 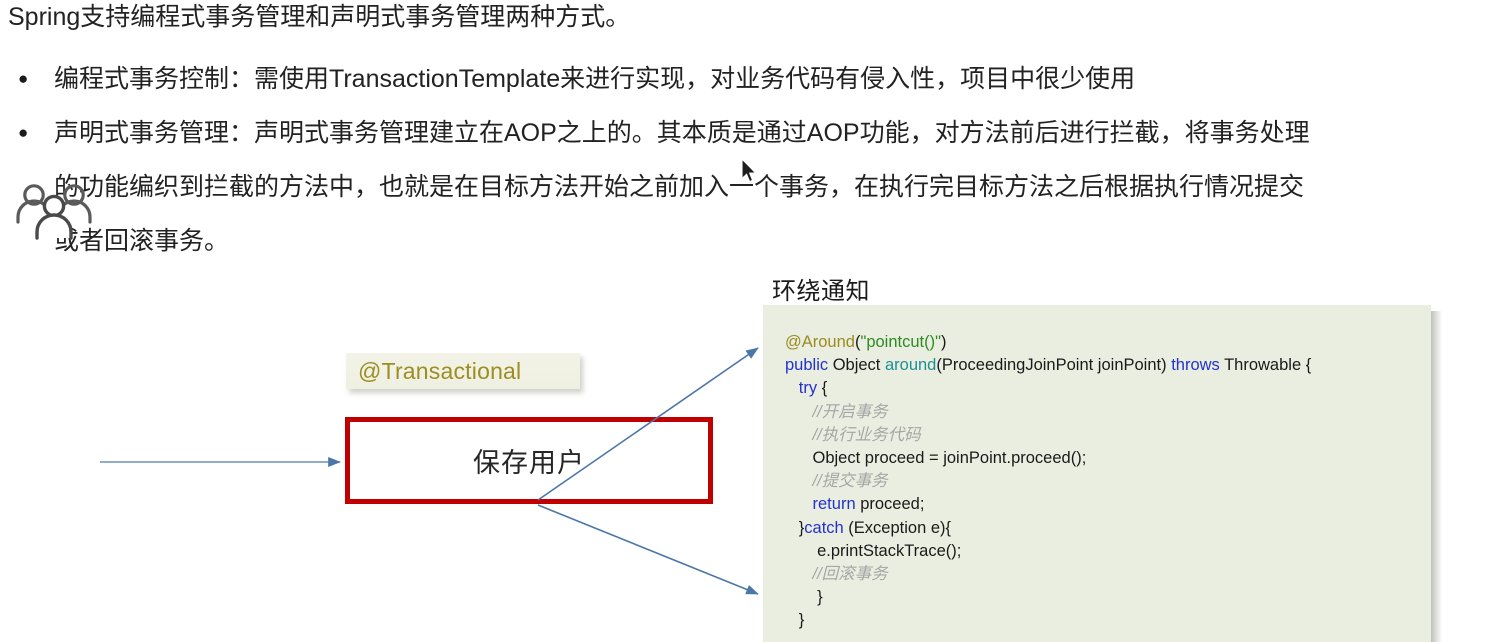 What do you see at coordinates (142, 241) in the screenshot?
I see `bullet-item-declarative-line3: 或者回滚事务。` at bounding box center [142, 241].